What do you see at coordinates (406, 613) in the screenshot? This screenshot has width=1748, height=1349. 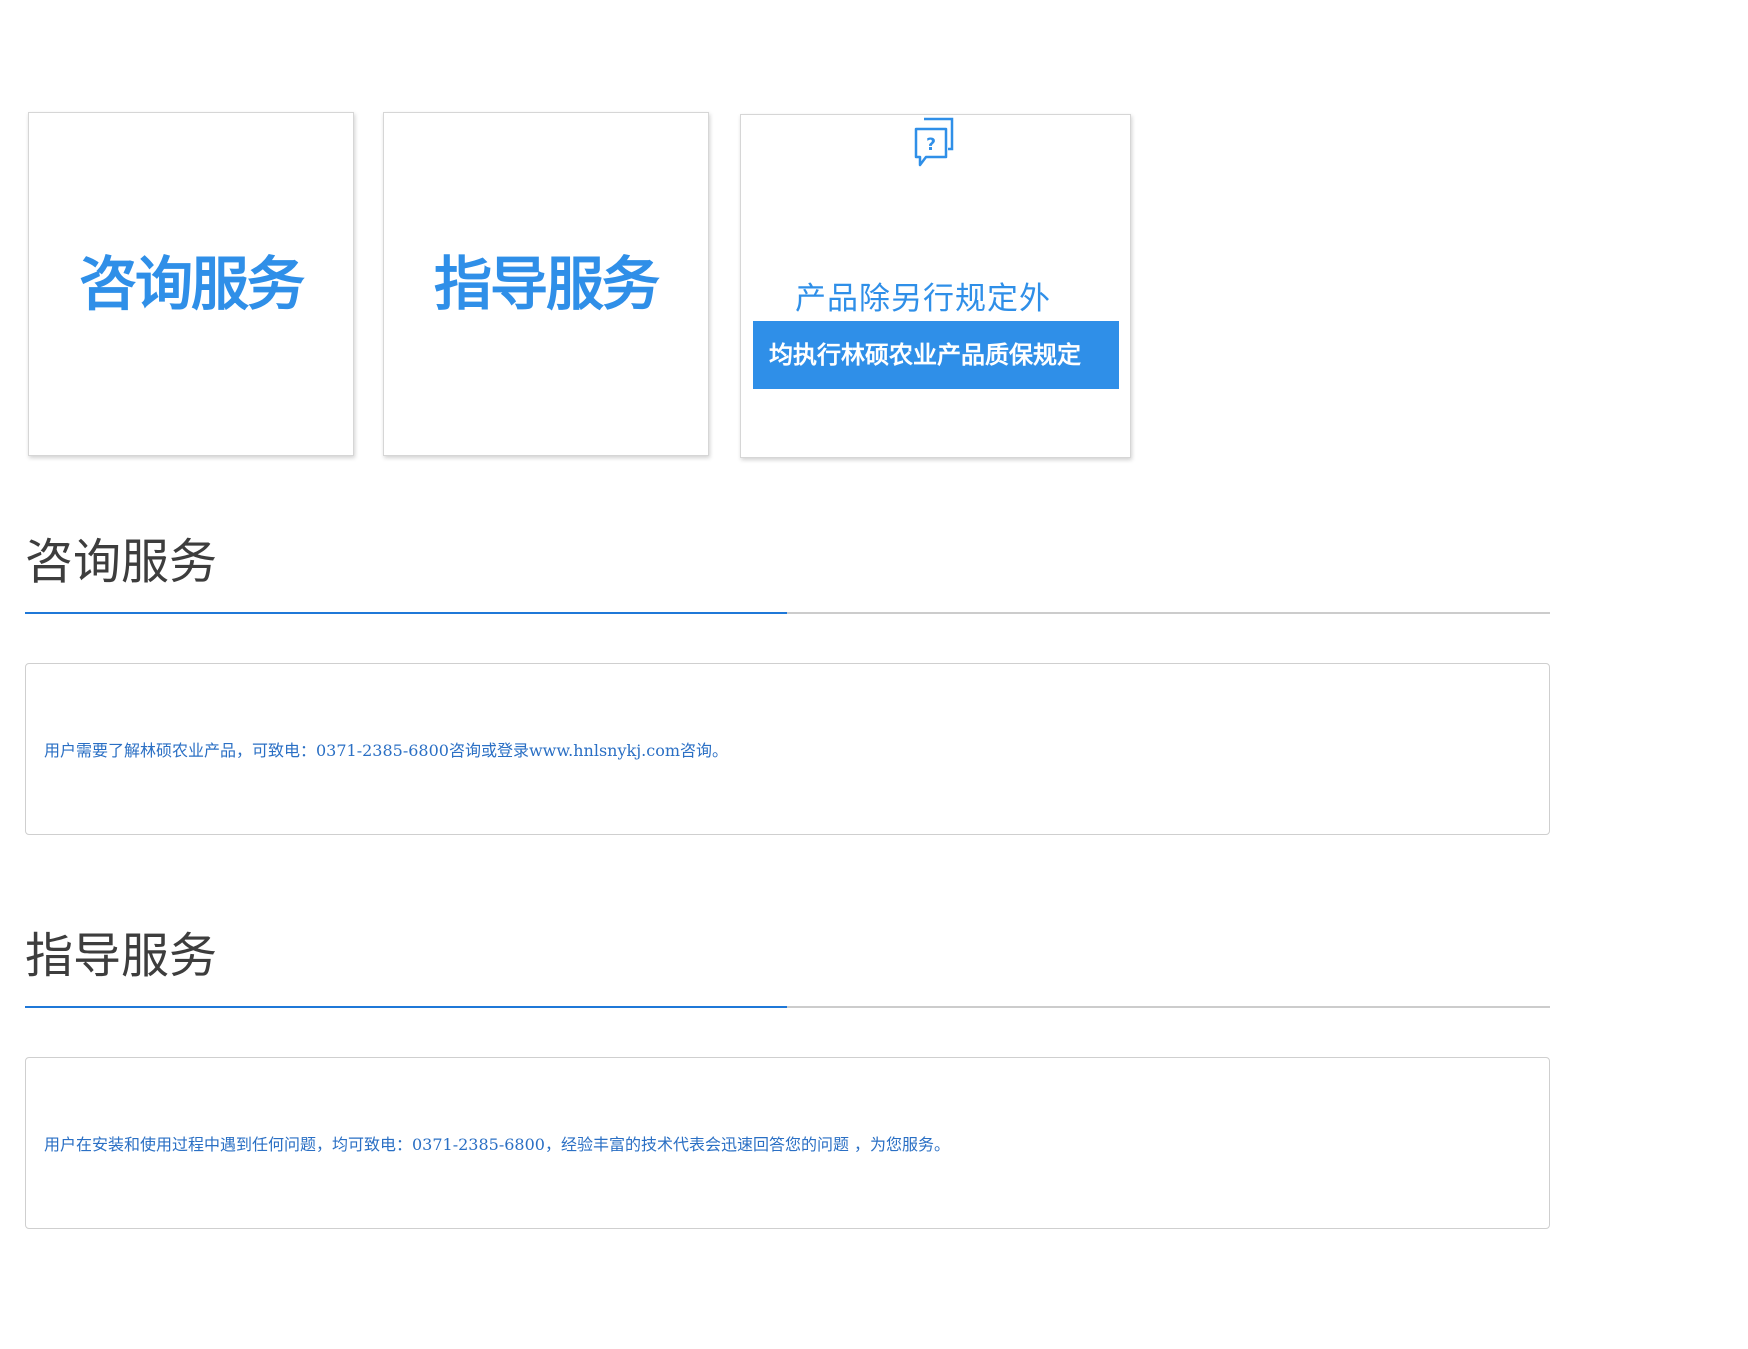 I see `consult-section-divider-accent` at bounding box center [406, 613].